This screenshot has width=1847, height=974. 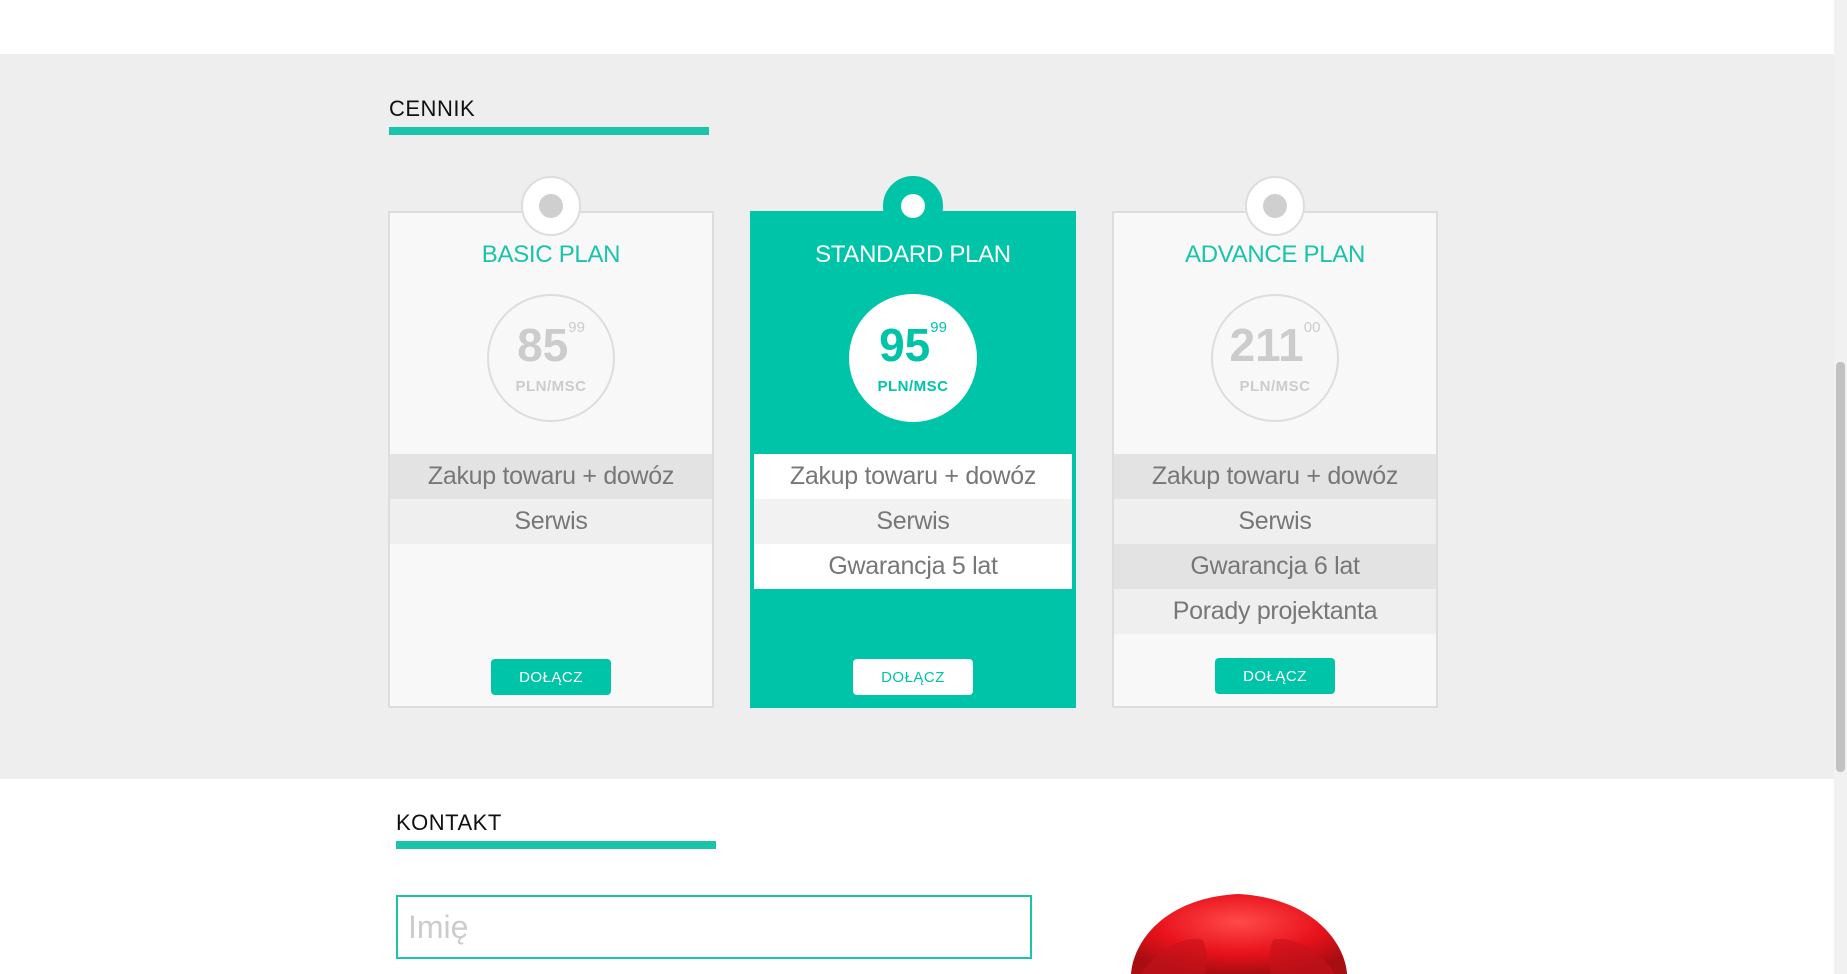 I want to click on plan-title: ADVANCE PLAN, so click(x=1274, y=254).